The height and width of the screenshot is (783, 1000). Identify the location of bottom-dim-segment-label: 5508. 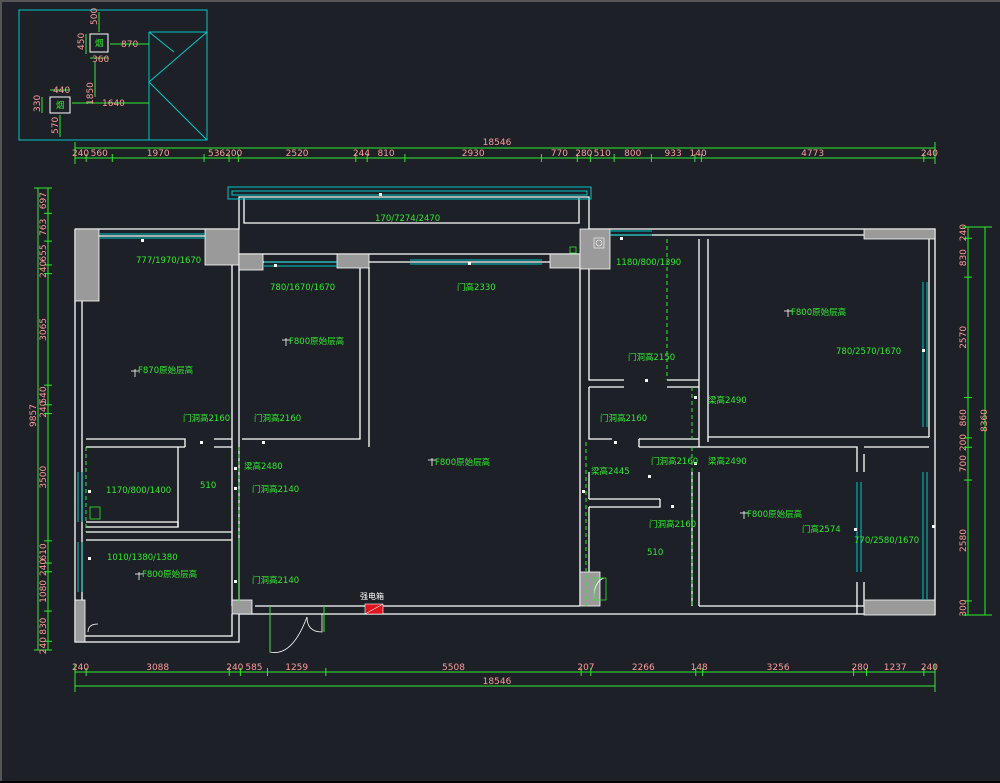
(453, 668).